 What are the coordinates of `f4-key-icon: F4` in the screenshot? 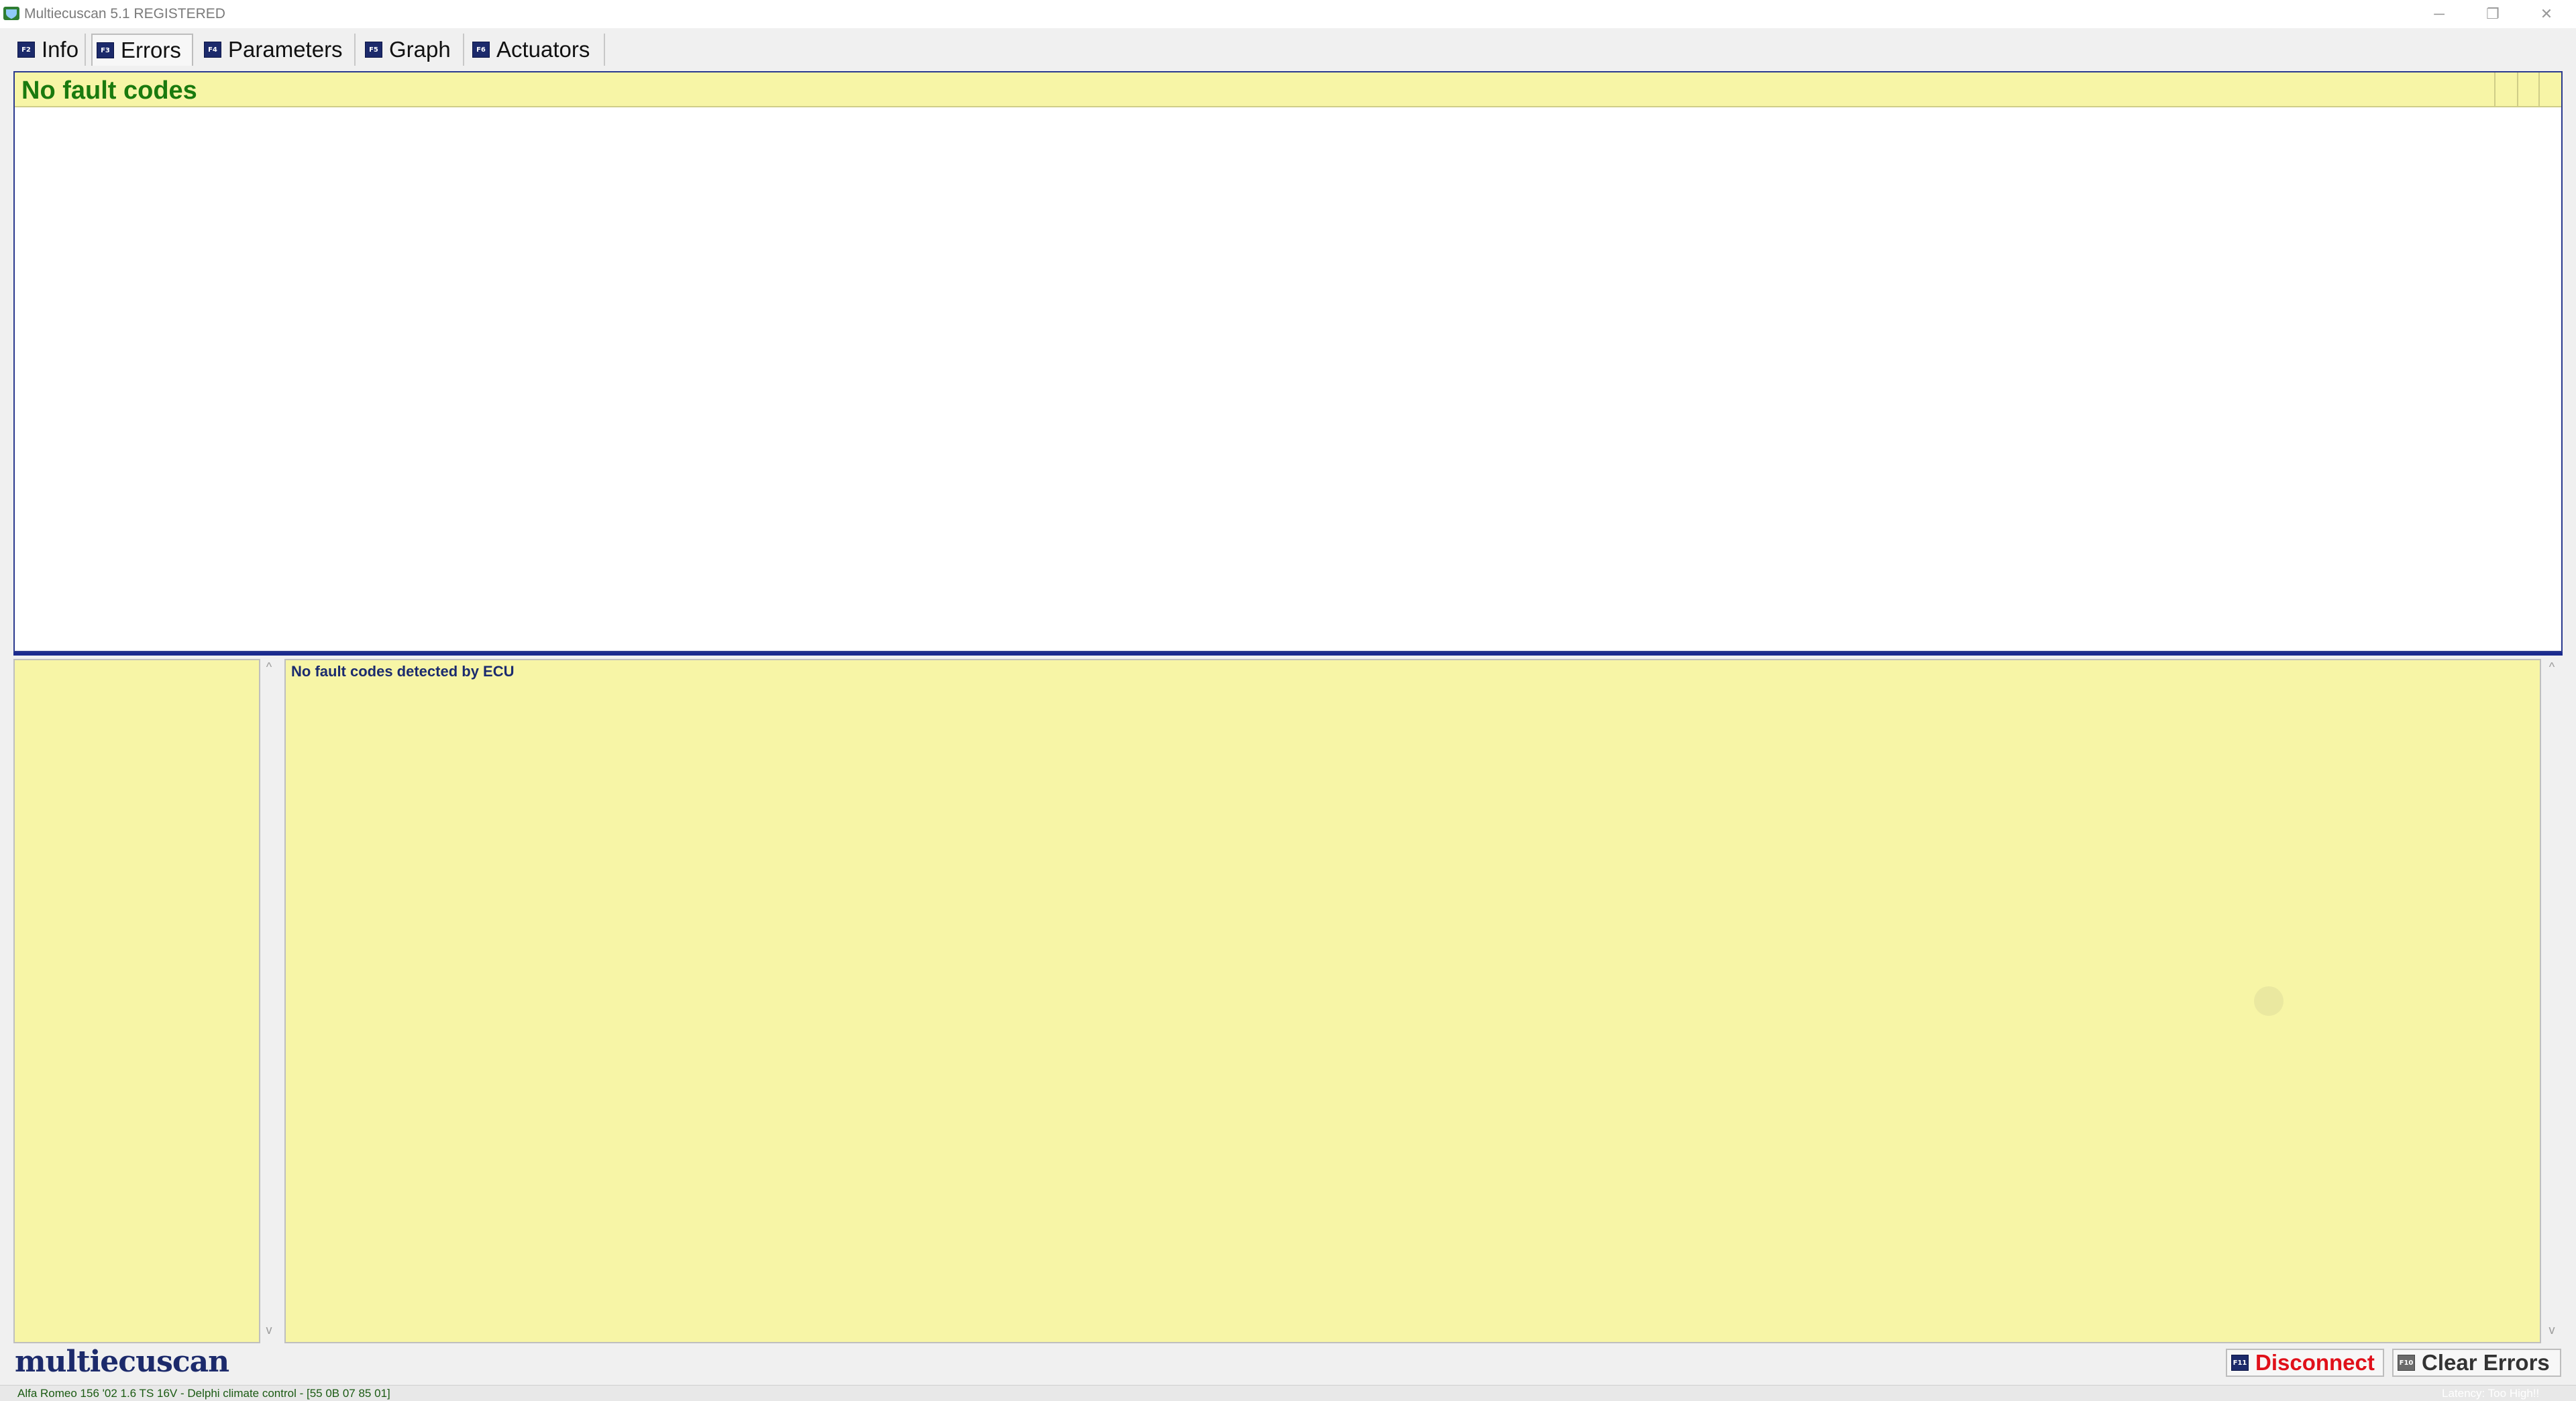 It's located at (212, 50).